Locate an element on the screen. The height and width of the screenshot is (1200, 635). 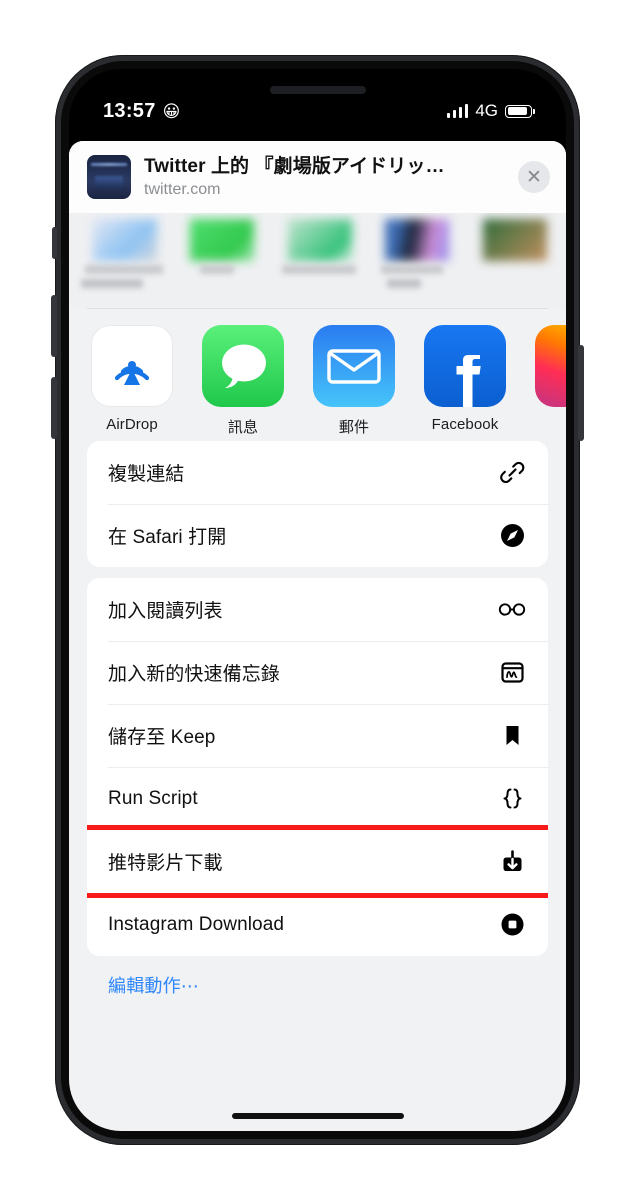
status-bar-clock: 13:57 is located at coordinates (129, 110).